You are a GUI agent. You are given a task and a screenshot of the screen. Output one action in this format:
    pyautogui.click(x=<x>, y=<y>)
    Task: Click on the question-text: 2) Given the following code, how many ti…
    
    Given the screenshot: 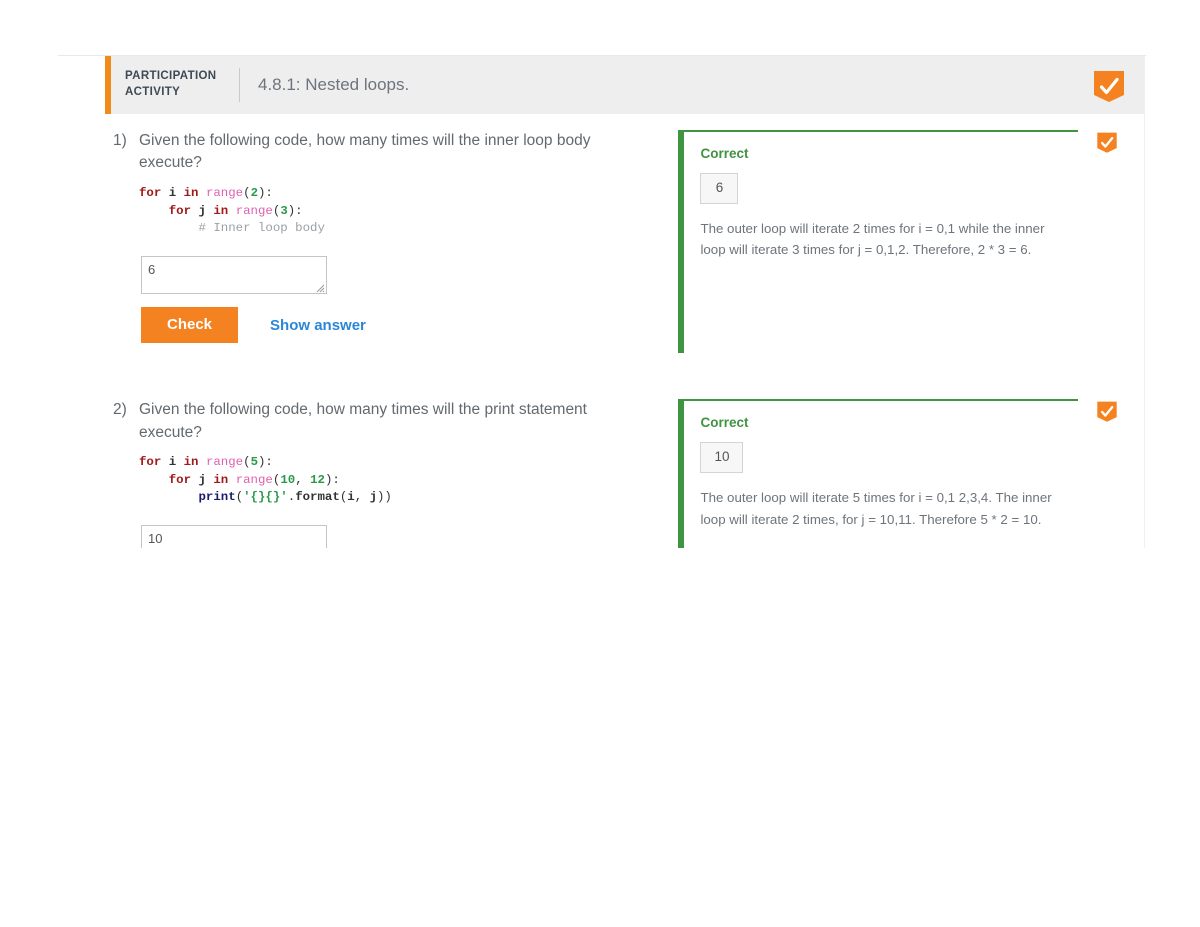 What is the action you would take?
    pyautogui.click(x=395, y=421)
    